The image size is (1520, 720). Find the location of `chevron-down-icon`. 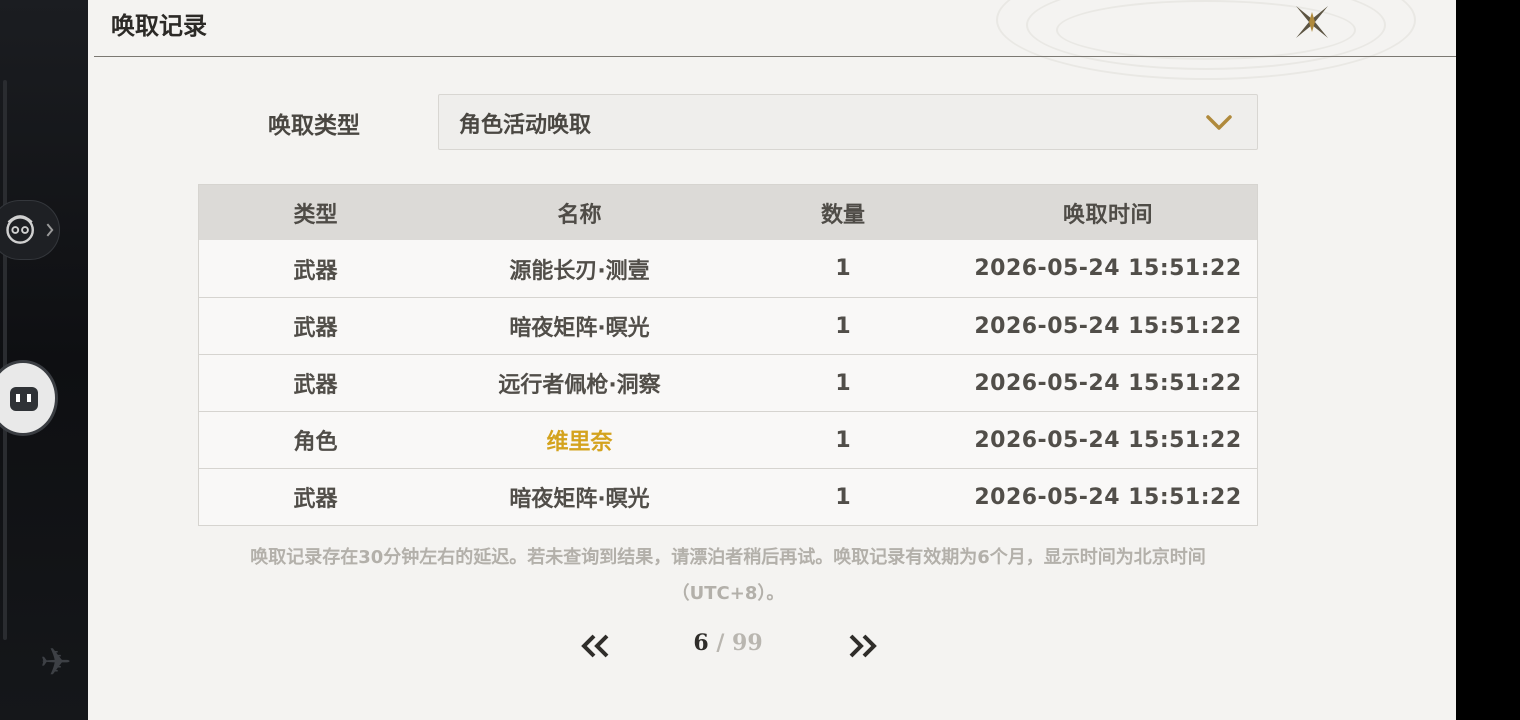

chevron-down-icon is located at coordinates (1219, 122).